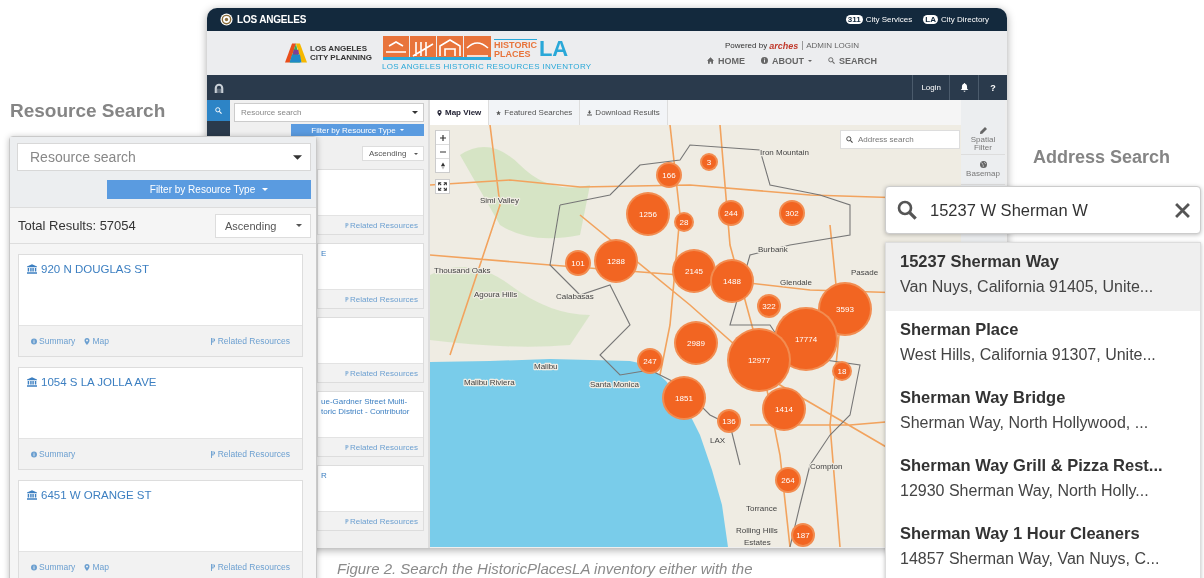 The width and height of the screenshot is (1204, 578). I want to click on nav-link: SEARCH, so click(852, 60).